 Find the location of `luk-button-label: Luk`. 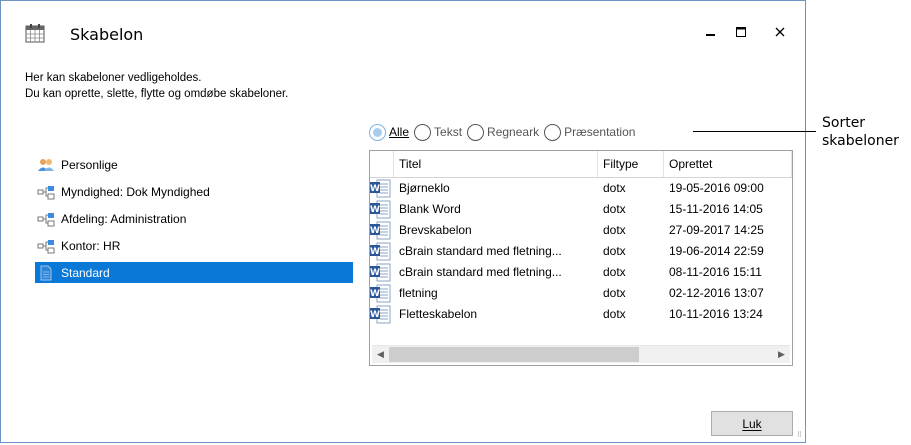

luk-button-label: Luk is located at coordinates (752, 423).